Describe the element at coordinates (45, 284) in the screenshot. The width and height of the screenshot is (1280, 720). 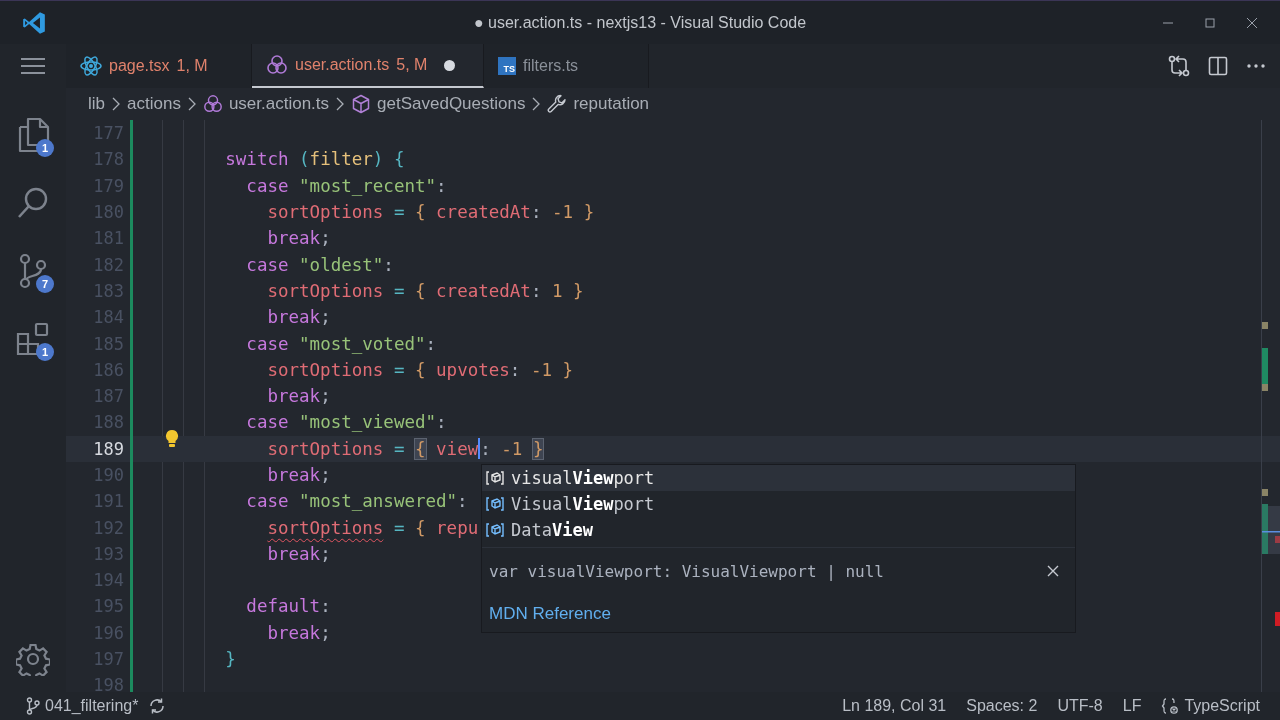
I see `count-badge: 7` at that location.